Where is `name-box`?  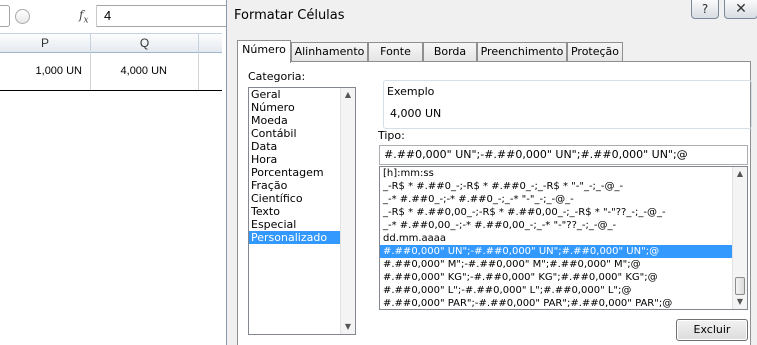 name-box is located at coordinates (5, 16).